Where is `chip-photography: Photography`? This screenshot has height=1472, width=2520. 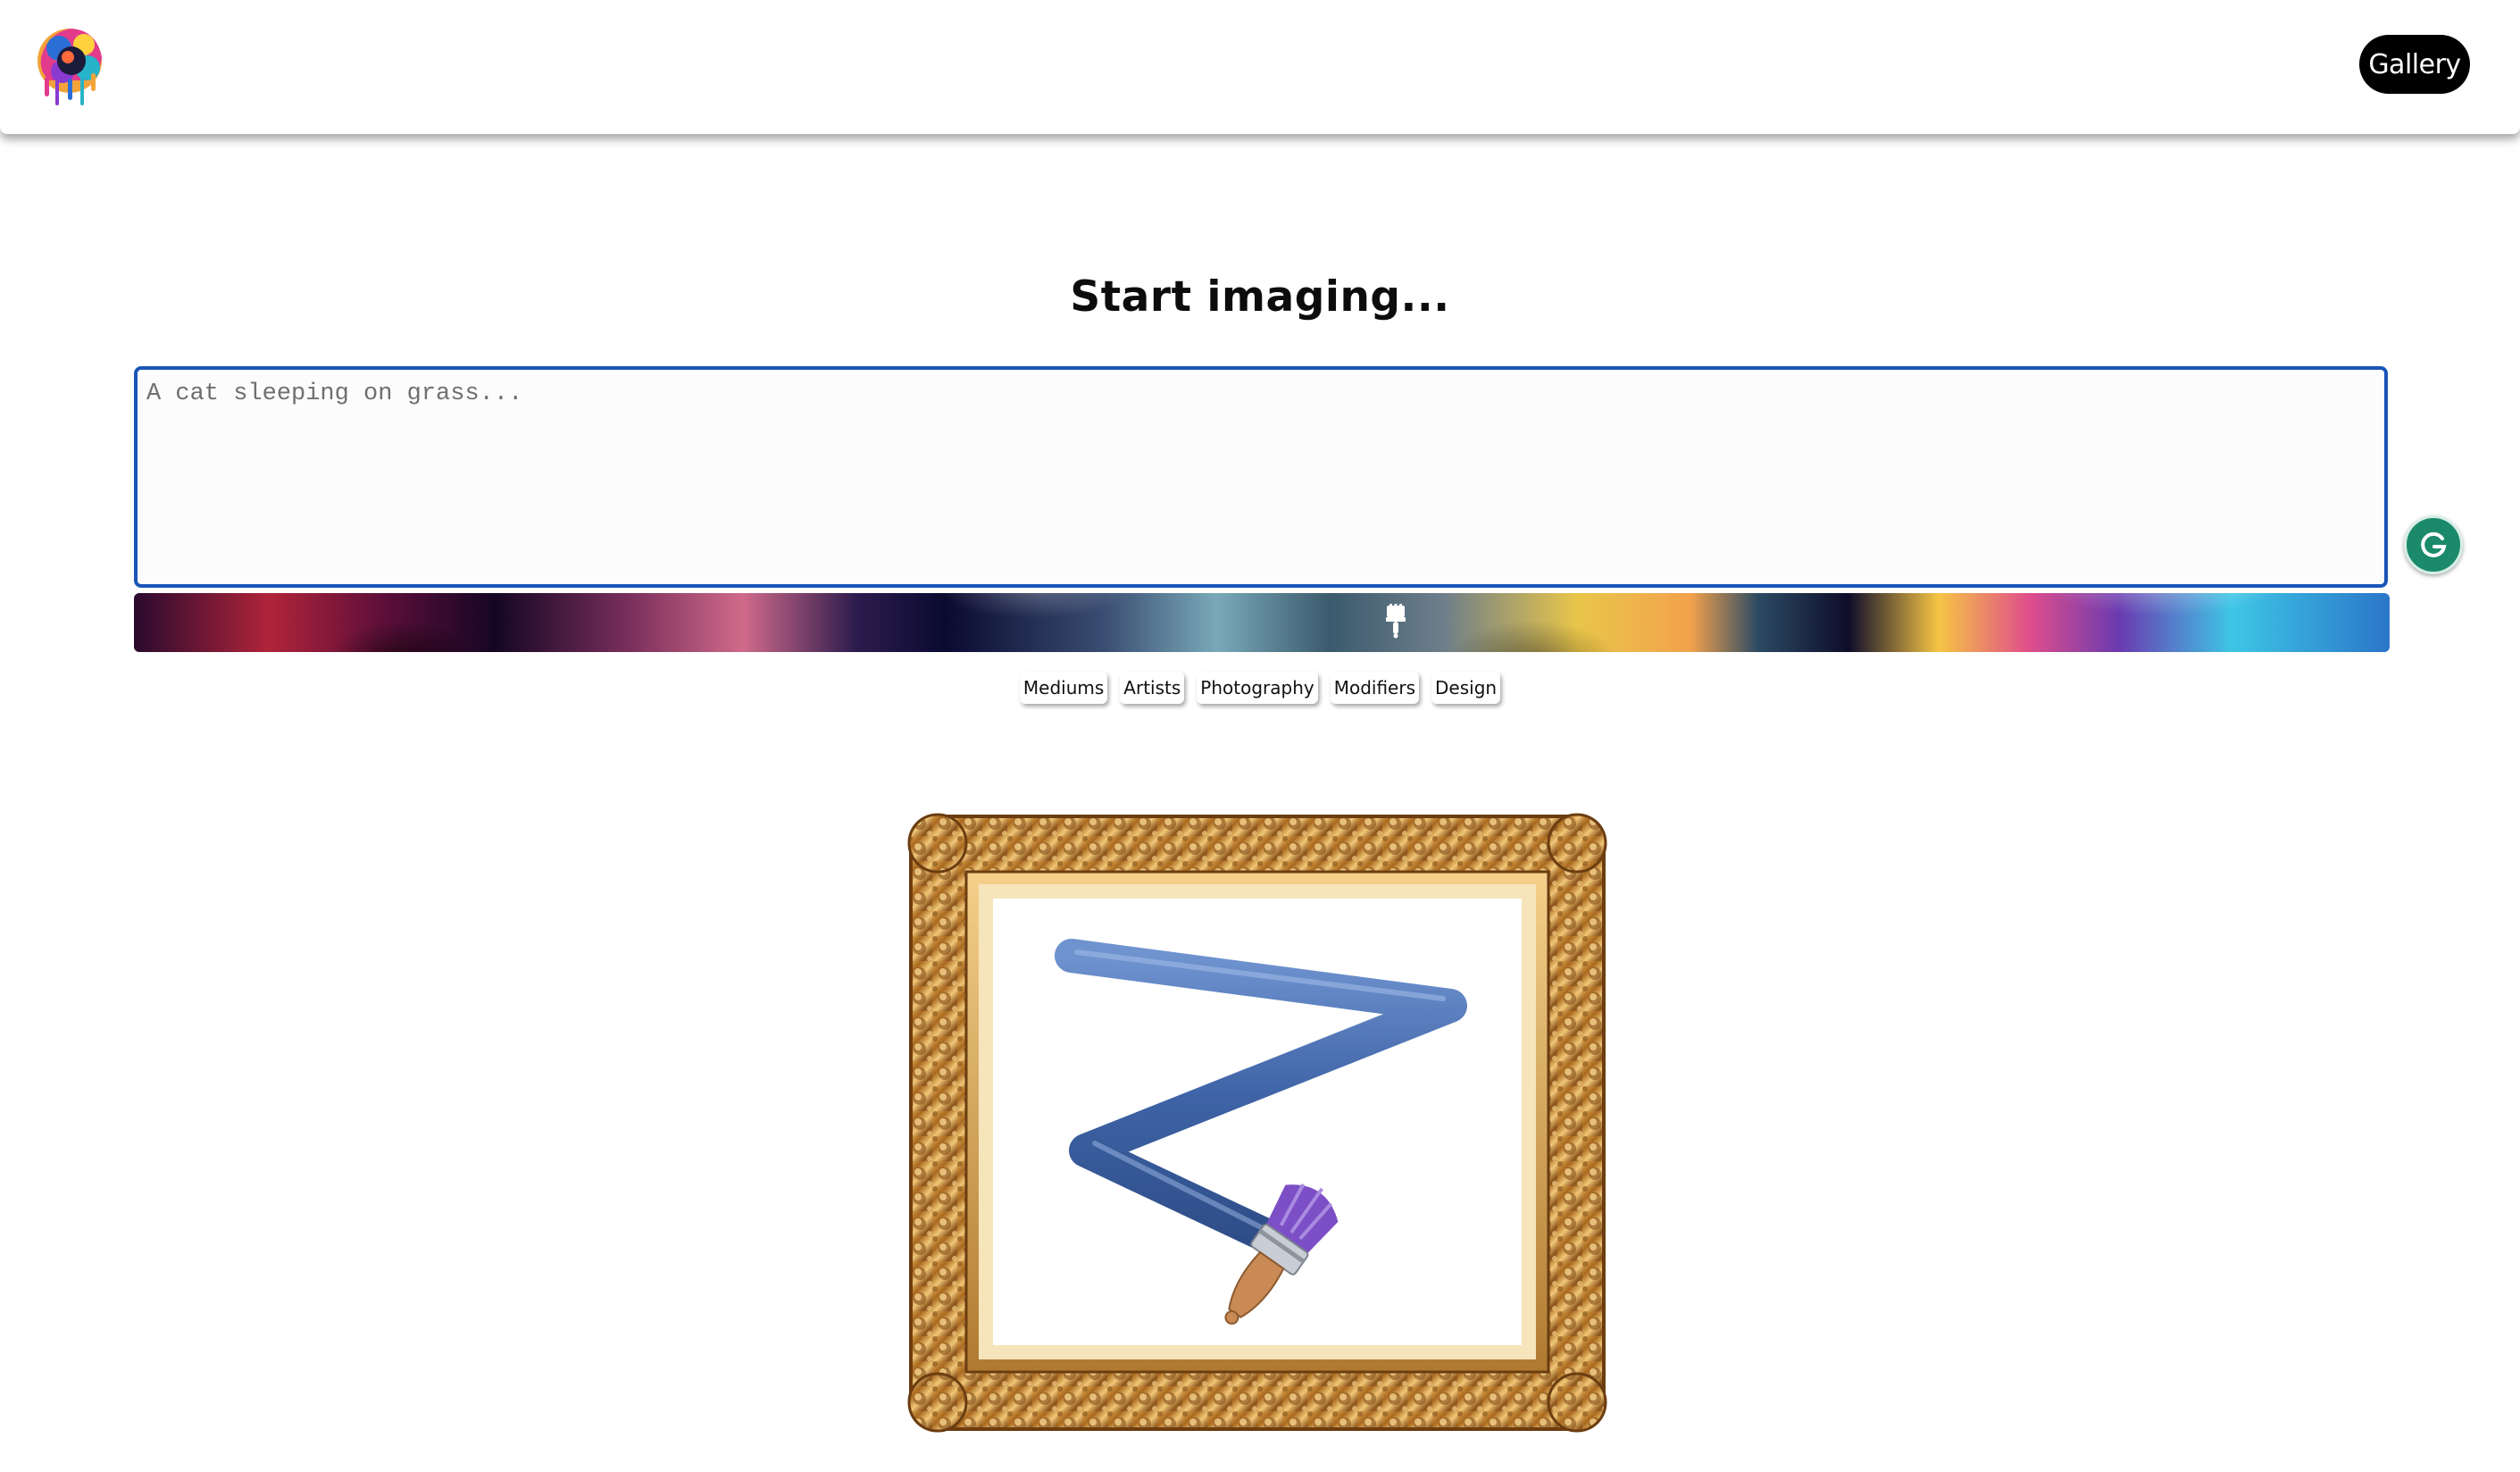 chip-photography: Photography is located at coordinates (1257, 688).